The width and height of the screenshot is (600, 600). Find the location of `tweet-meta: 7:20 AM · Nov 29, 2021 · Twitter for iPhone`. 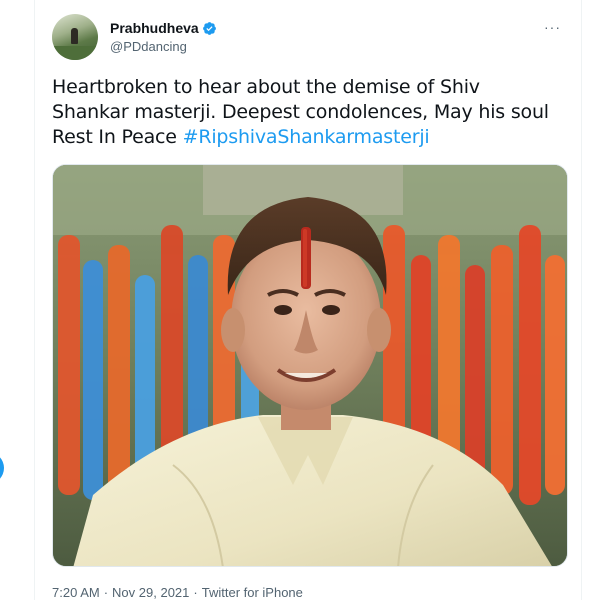

tweet-meta: 7:20 AM · Nov 29, 2021 · Twitter for iPhone is located at coordinates (177, 592).